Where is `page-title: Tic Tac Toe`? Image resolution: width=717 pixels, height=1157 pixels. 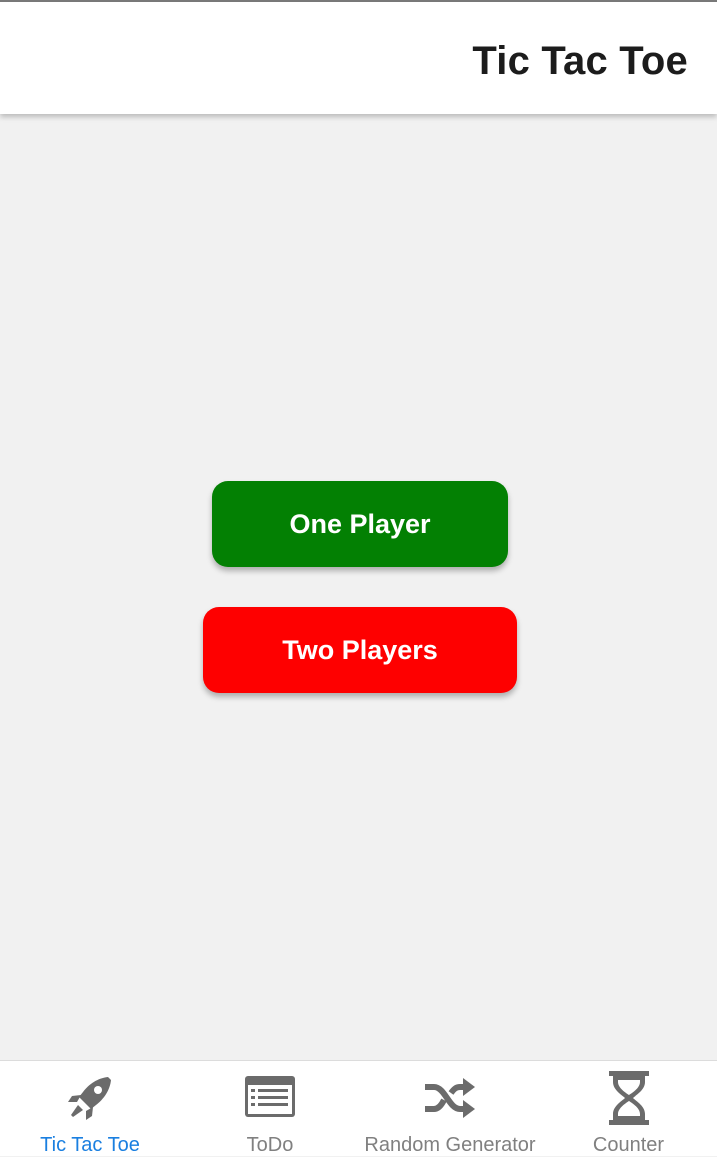
page-title: Tic Tac Toe is located at coordinates (580, 61).